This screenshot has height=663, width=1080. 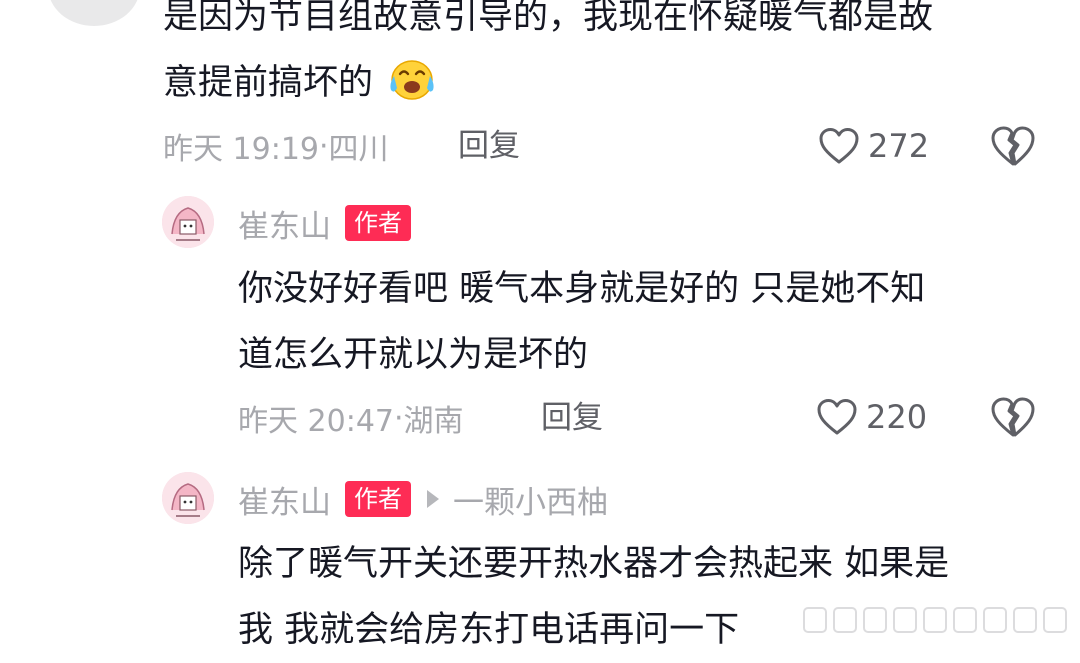 I want to click on like-count: 220, so click(x=897, y=417).